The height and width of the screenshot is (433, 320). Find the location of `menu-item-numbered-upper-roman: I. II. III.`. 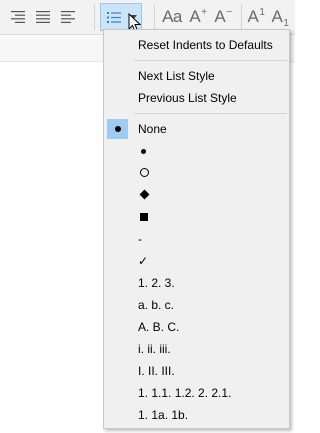

menu-item-numbered-upper-roman: I. II. III. is located at coordinates (196, 371).